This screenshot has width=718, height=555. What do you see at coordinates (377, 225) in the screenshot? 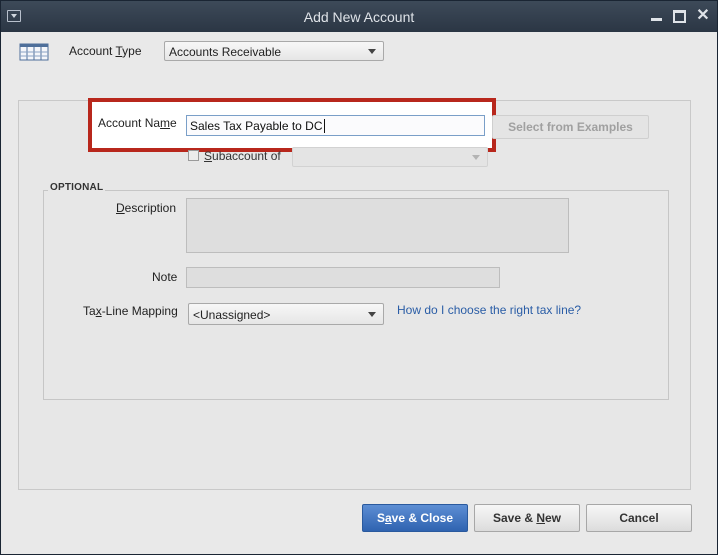
I see `description-textarea` at bounding box center [377, 225].